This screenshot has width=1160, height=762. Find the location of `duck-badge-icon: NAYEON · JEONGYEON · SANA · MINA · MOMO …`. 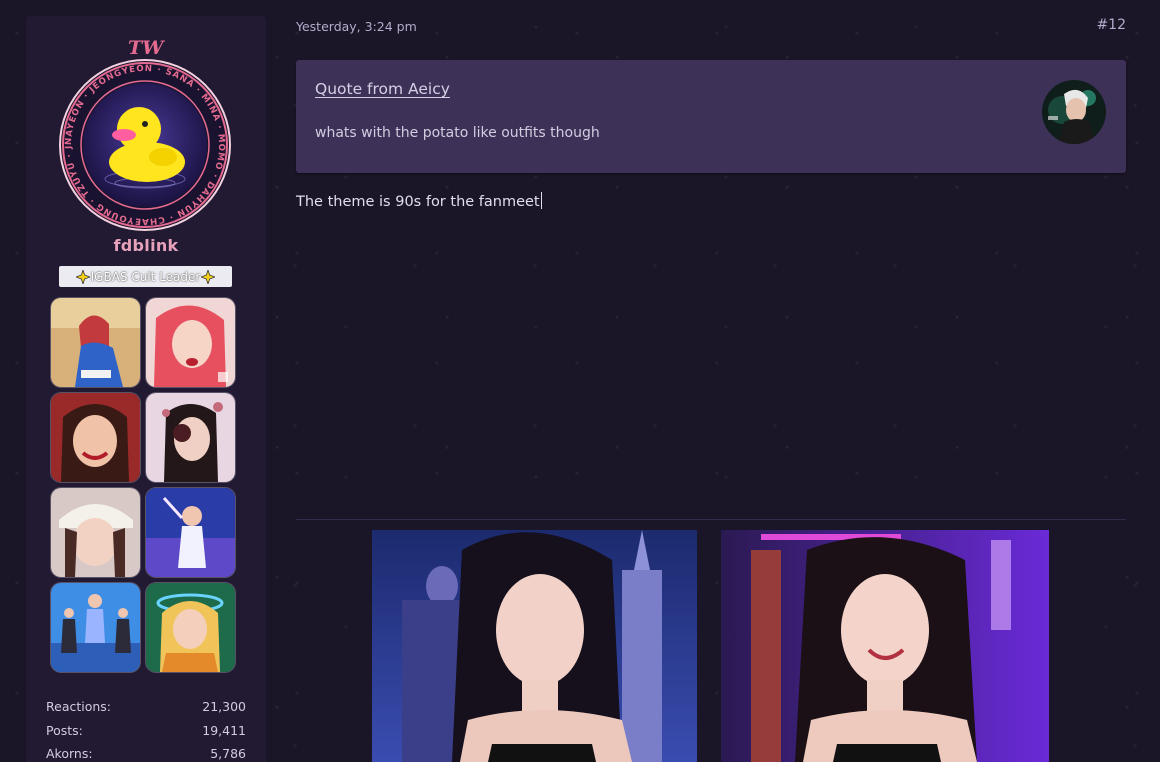

duck-badge-icon: NAYEON · JEONGYEON · SANA · MINA · MOMO … is located at coordinates (142, 140).